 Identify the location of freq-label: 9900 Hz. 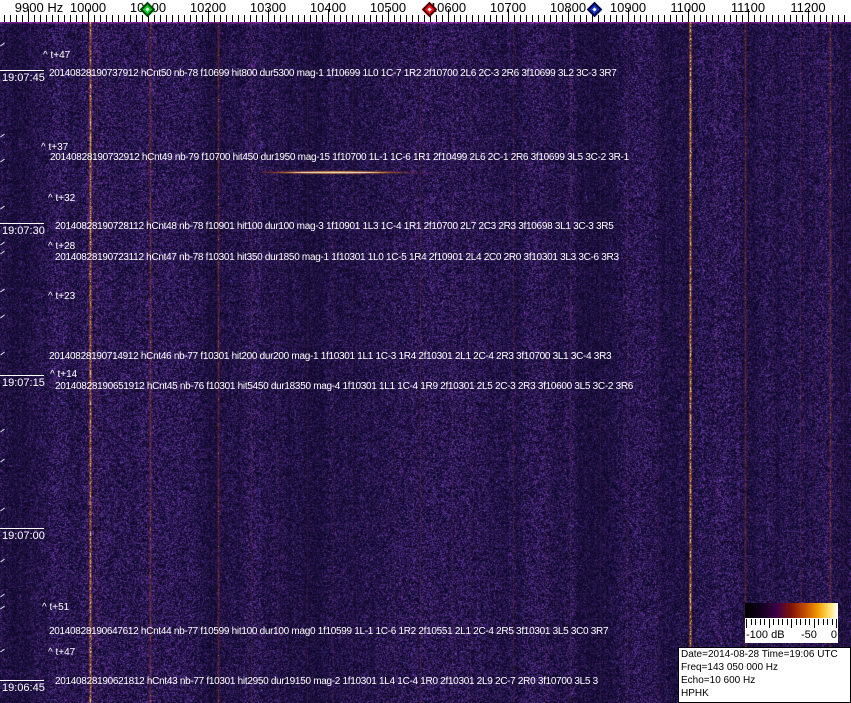
(39, 7).